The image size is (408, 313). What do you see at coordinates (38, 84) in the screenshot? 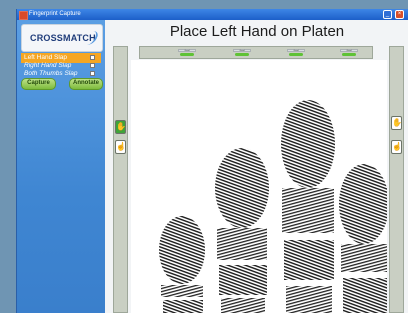
I see `capture-button: Capture` at bounding box center [38, 84].